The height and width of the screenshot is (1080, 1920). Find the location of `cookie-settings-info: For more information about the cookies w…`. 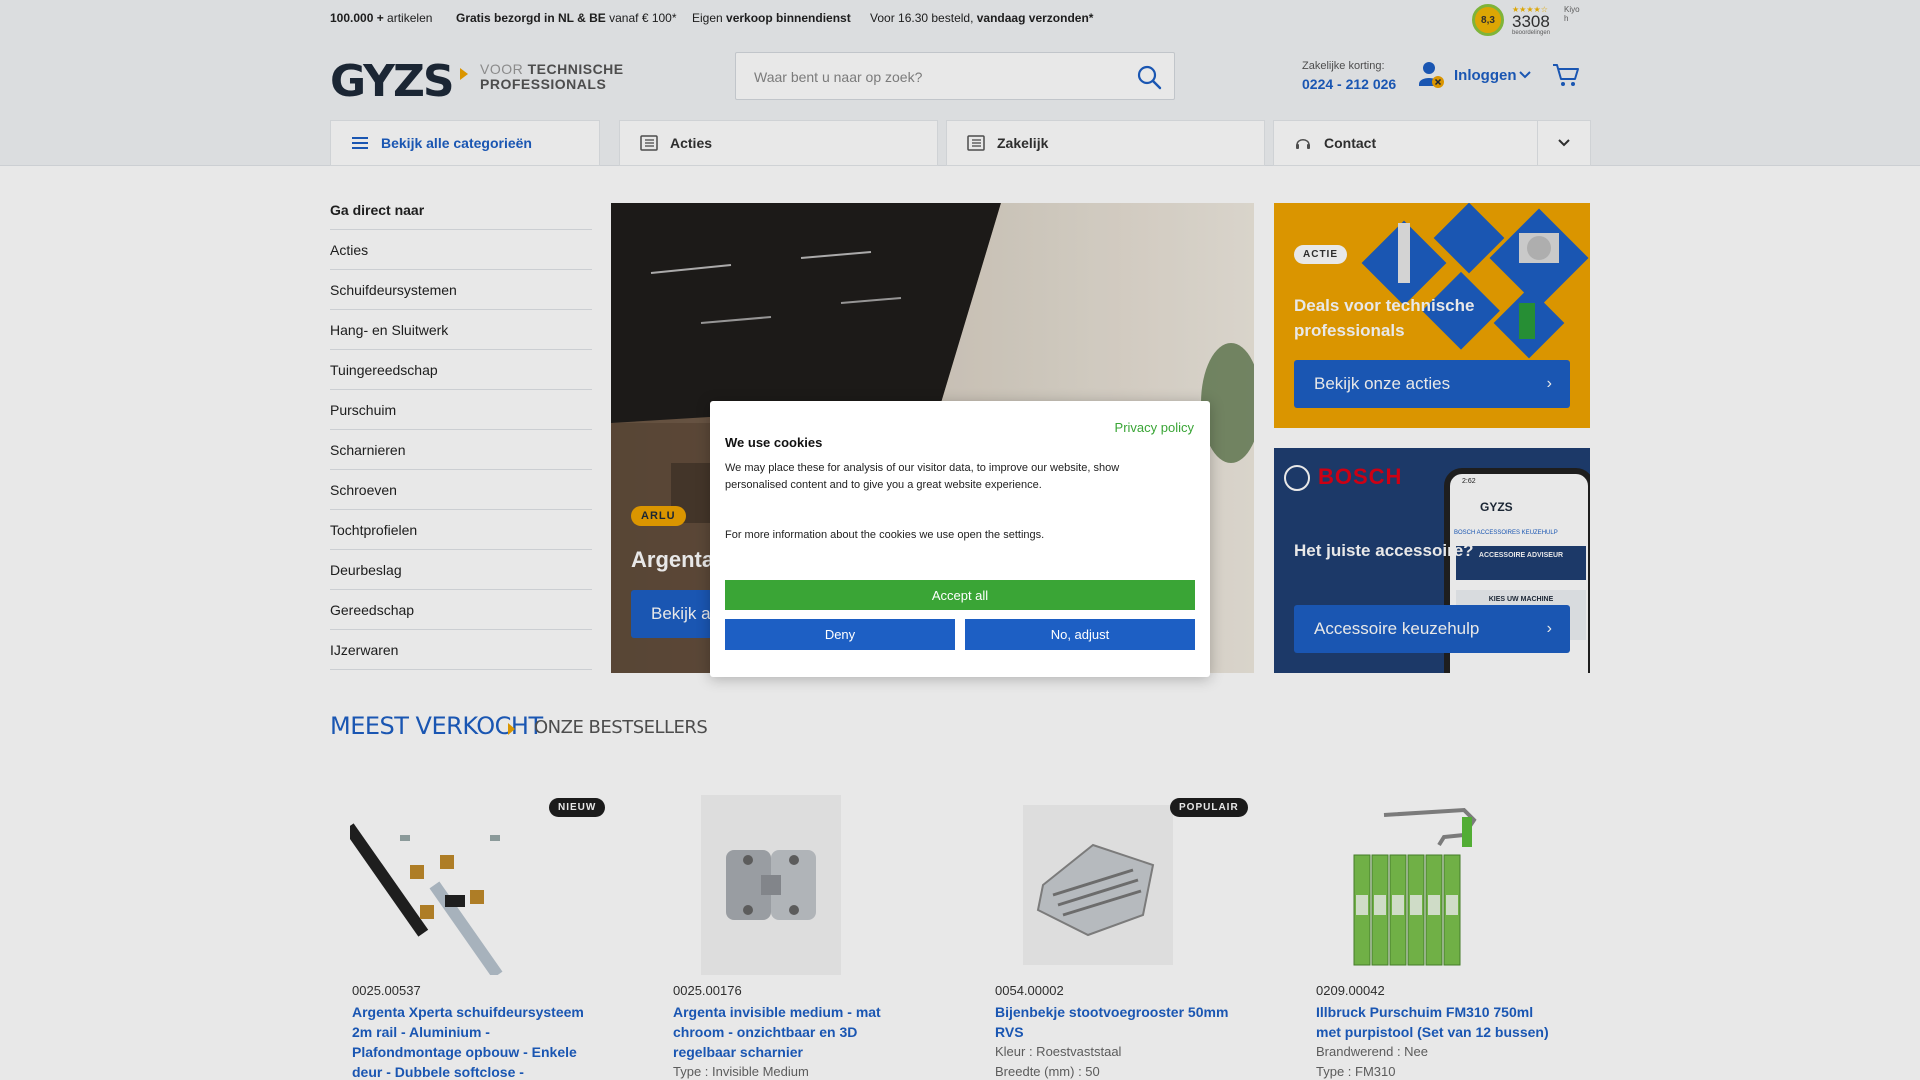

cookie-settings-info: For more information about the cookies w… is located at coordinates (885, 535).